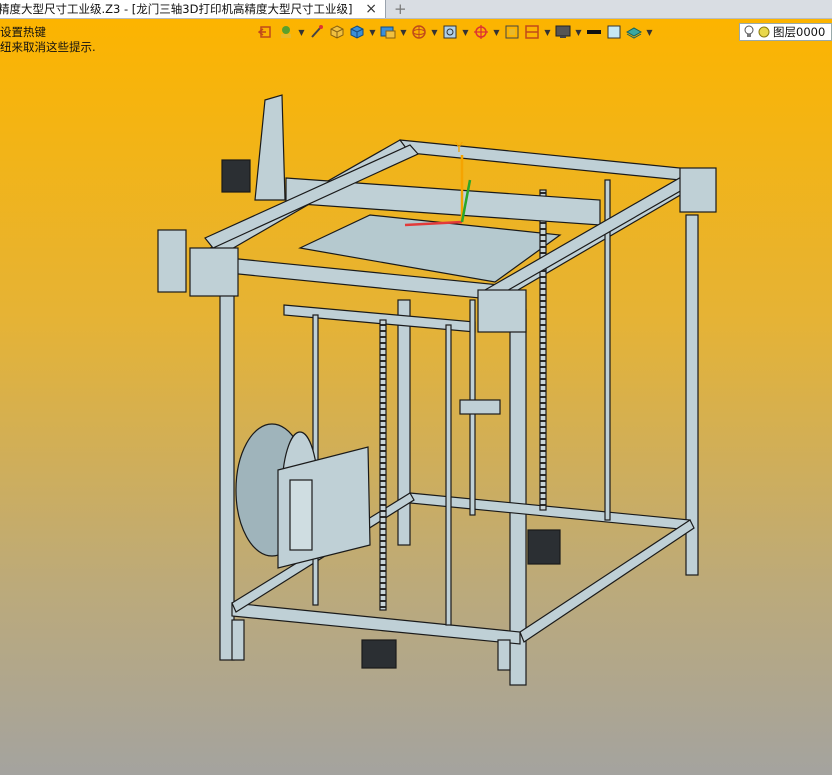 This screenshot has width=832, height=775. Describe the element at coordinates (376, 623) in the screenshot. I see `frame-bottom-front-rail` at that location.